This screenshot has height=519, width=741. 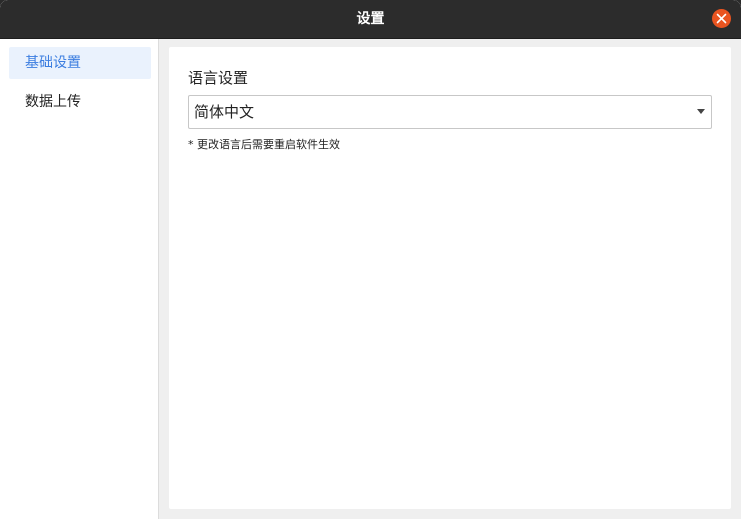 I want to click on title-bar: 设置, so click(x=370, y=19).